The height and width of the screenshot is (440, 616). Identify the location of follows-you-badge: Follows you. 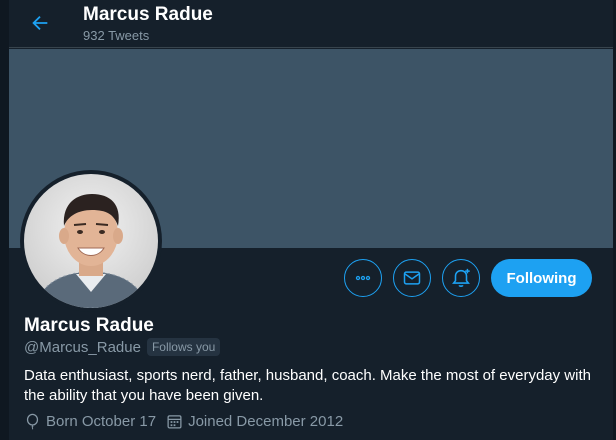
(183, 347).